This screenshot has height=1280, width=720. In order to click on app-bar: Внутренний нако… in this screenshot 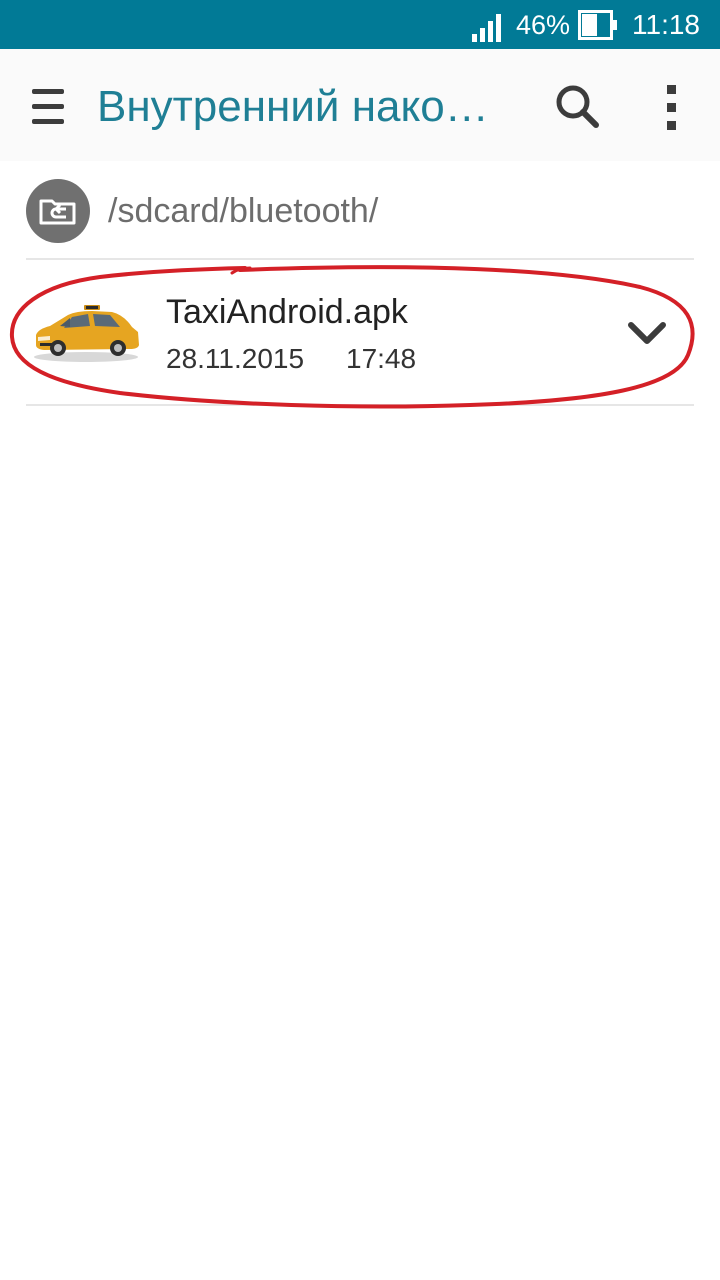, I will do `click(360, 105)`.